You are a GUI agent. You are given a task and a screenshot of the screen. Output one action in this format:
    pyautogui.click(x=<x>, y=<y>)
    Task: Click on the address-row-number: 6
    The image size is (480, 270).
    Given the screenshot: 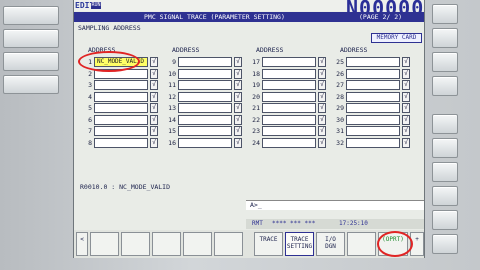 What is the action you would take?
    pyautogui.click(x=90, y=119)
    